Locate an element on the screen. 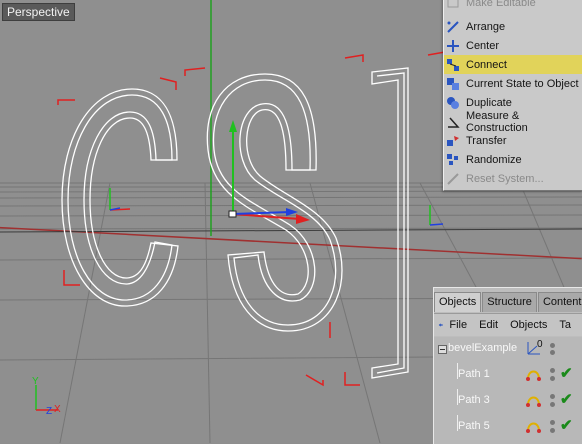 The image size is (582, 444). collapse-icon is located at coordinates (442, 349).